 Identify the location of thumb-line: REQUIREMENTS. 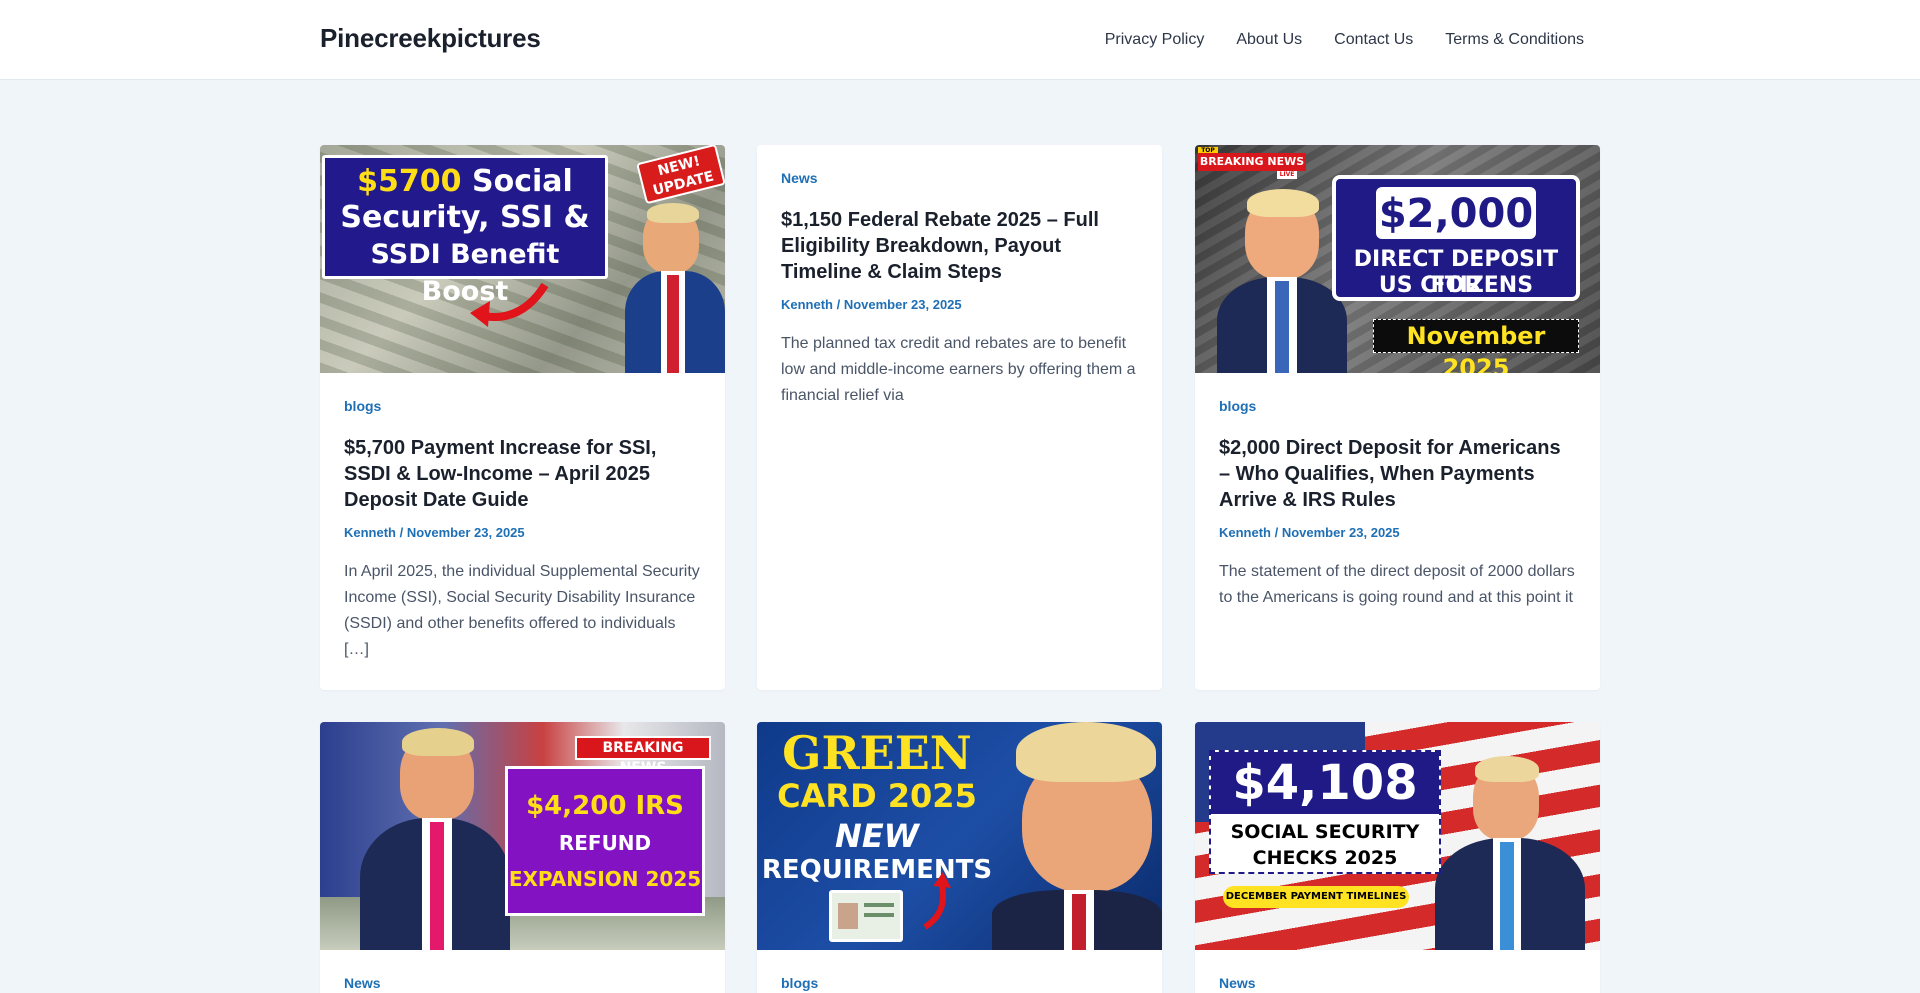
(877, 870).